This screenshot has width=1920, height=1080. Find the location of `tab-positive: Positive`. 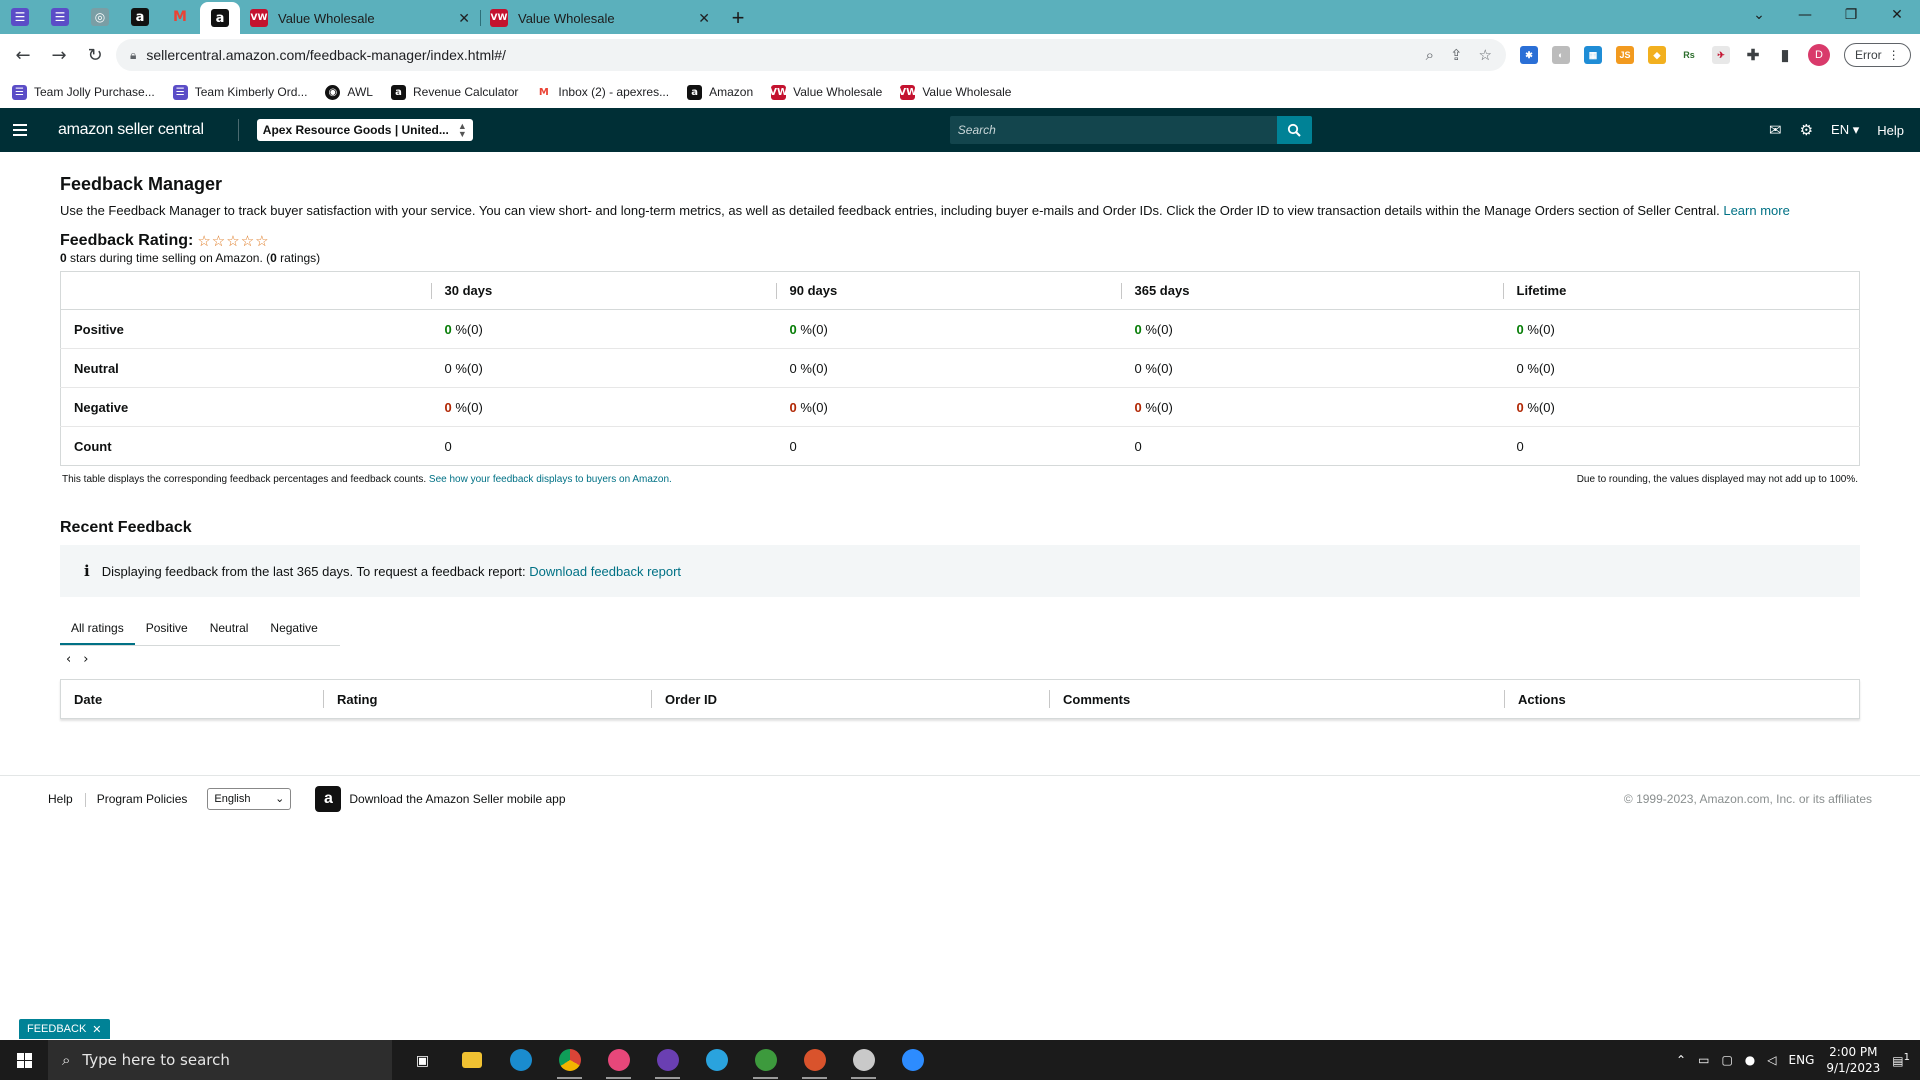

tab-positive: Positive is located at coordinates (167, 628).